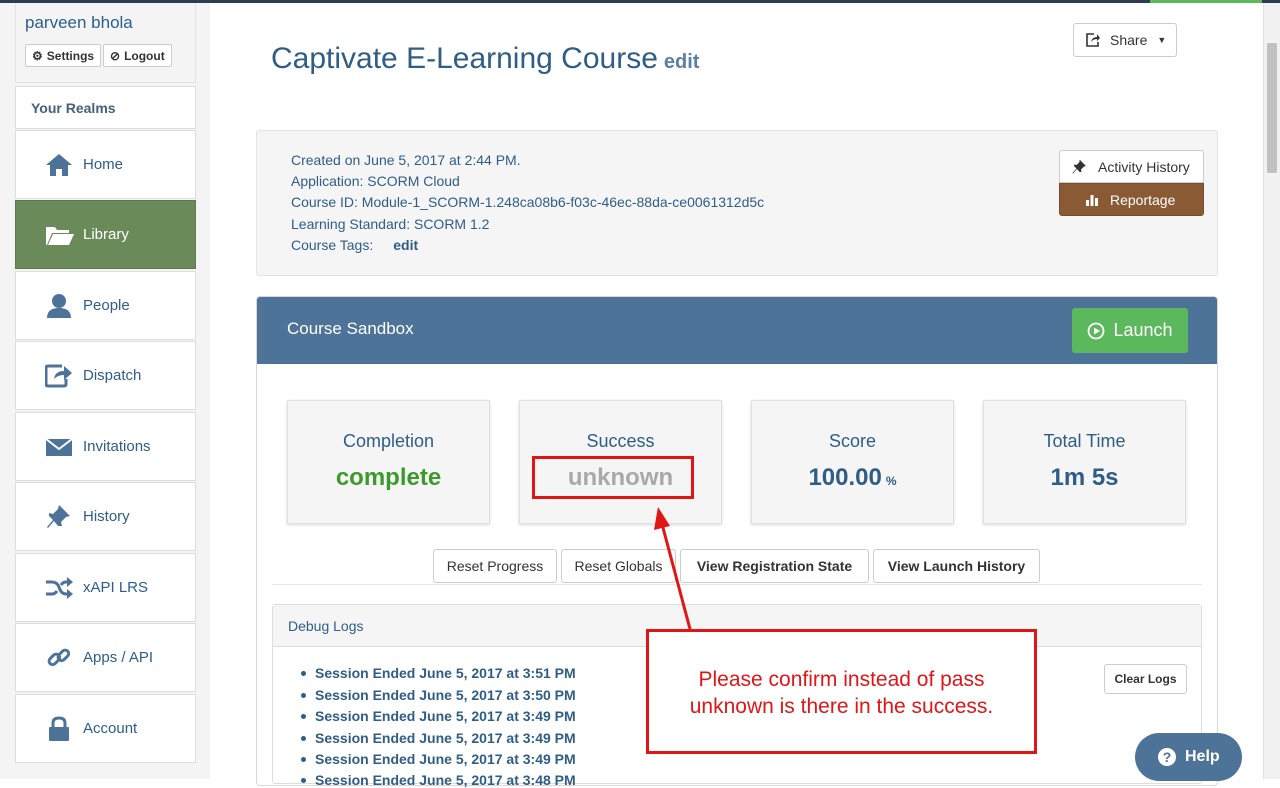  I want to click on view-launch-history-button: View Launch History, so click(956, 566).